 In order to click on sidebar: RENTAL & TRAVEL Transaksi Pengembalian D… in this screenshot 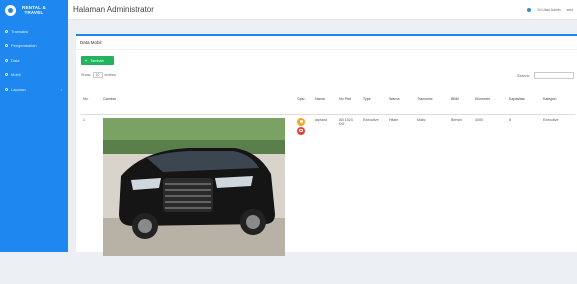, I will do `click(34, 126)`.